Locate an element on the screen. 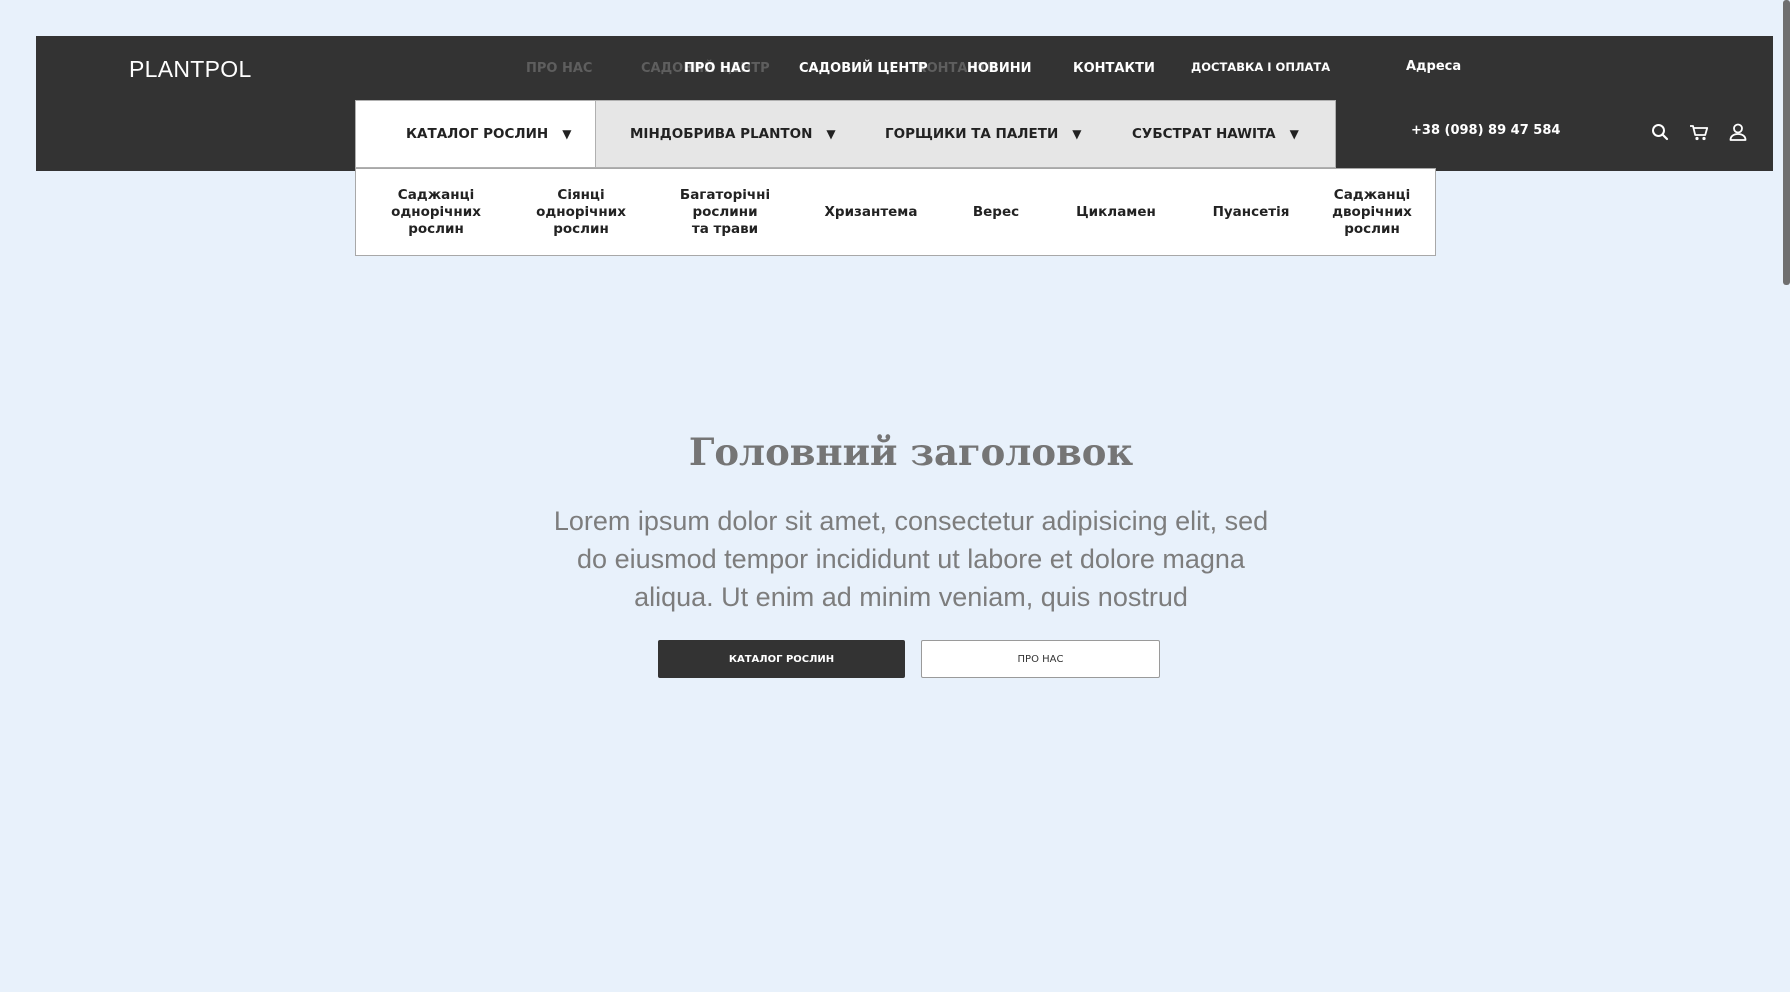 The image size is (1790, 992). submenu-item: Саджанці однорічних рослин is located at coordinates (436, 212).